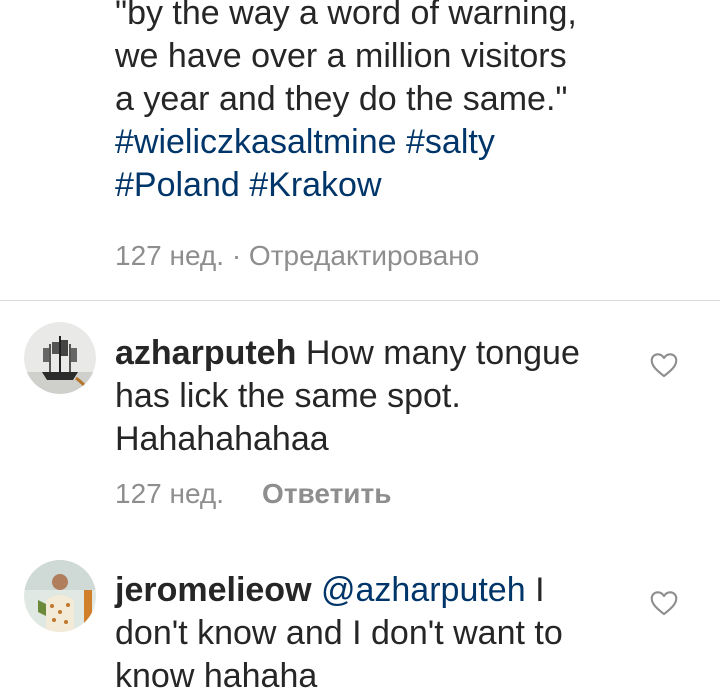 The width and height of the screenshot is (720, 698). What do you see at coordinates (442, 353) in the screenshot?
I see `comment-body: How many tongue` at bounding box center [442, 353].